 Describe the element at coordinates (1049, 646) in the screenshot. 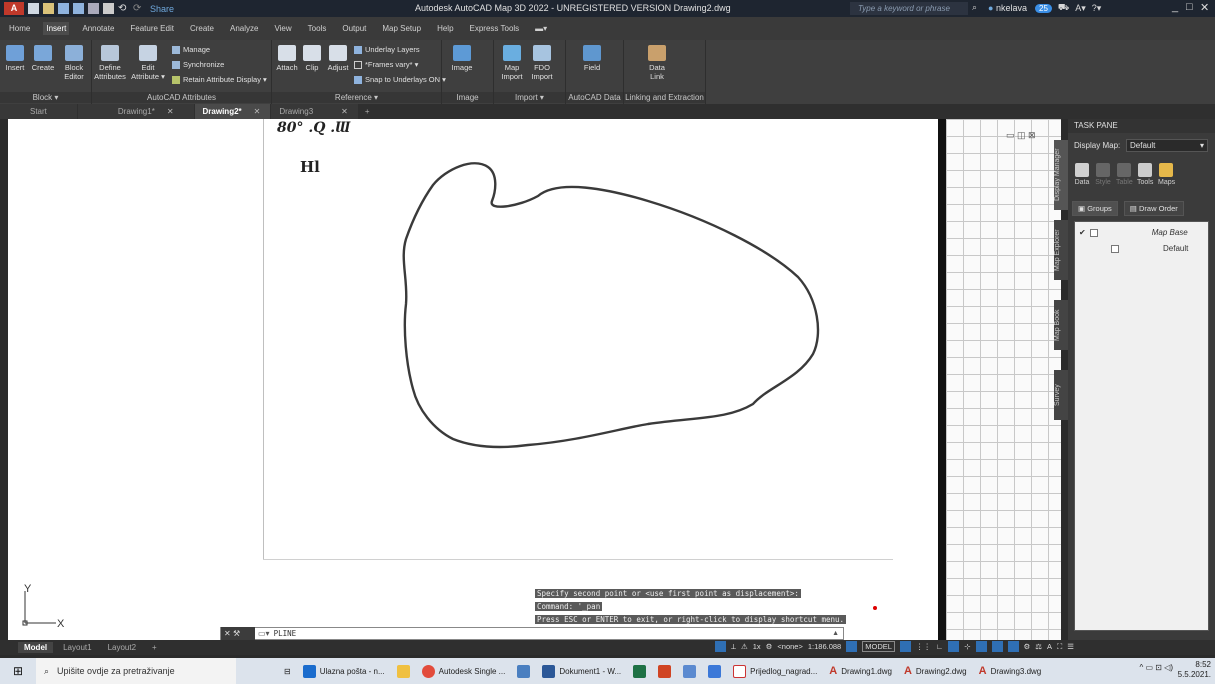

I see `hardware-acceleration-icon: A` at that location.